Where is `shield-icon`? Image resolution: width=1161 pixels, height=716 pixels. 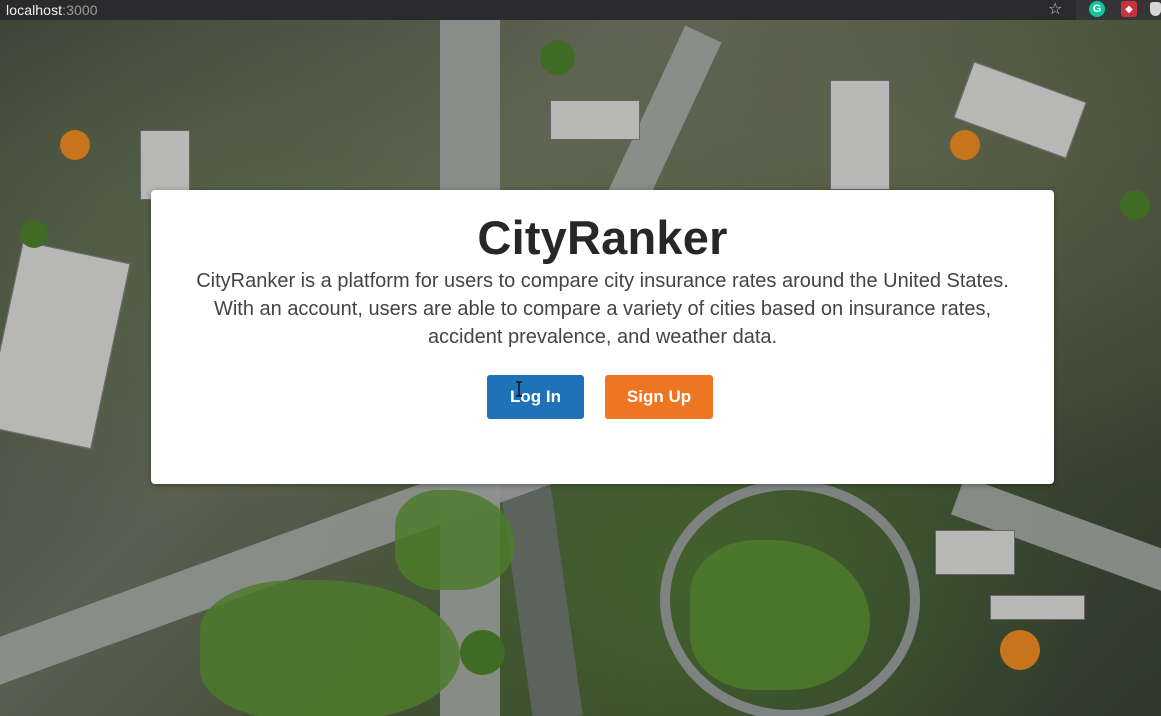 shield-icon is located at coordinates (1155, 9).